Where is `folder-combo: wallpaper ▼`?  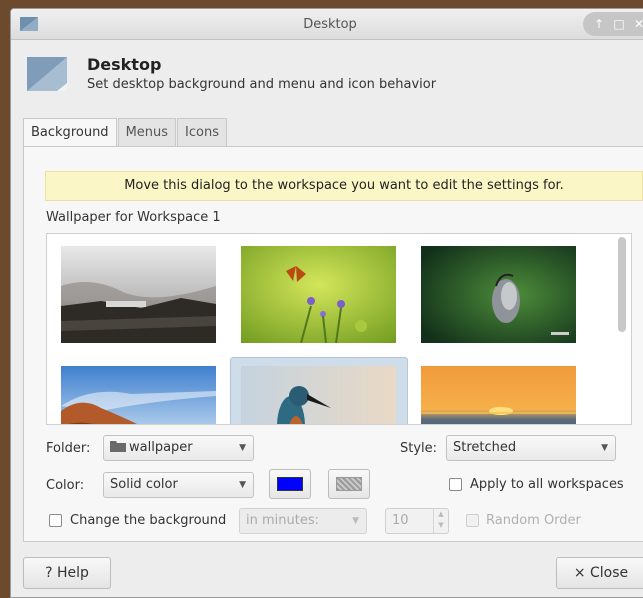
folder-combo: wallpaper ▼ is located at coordinates (178, 448).